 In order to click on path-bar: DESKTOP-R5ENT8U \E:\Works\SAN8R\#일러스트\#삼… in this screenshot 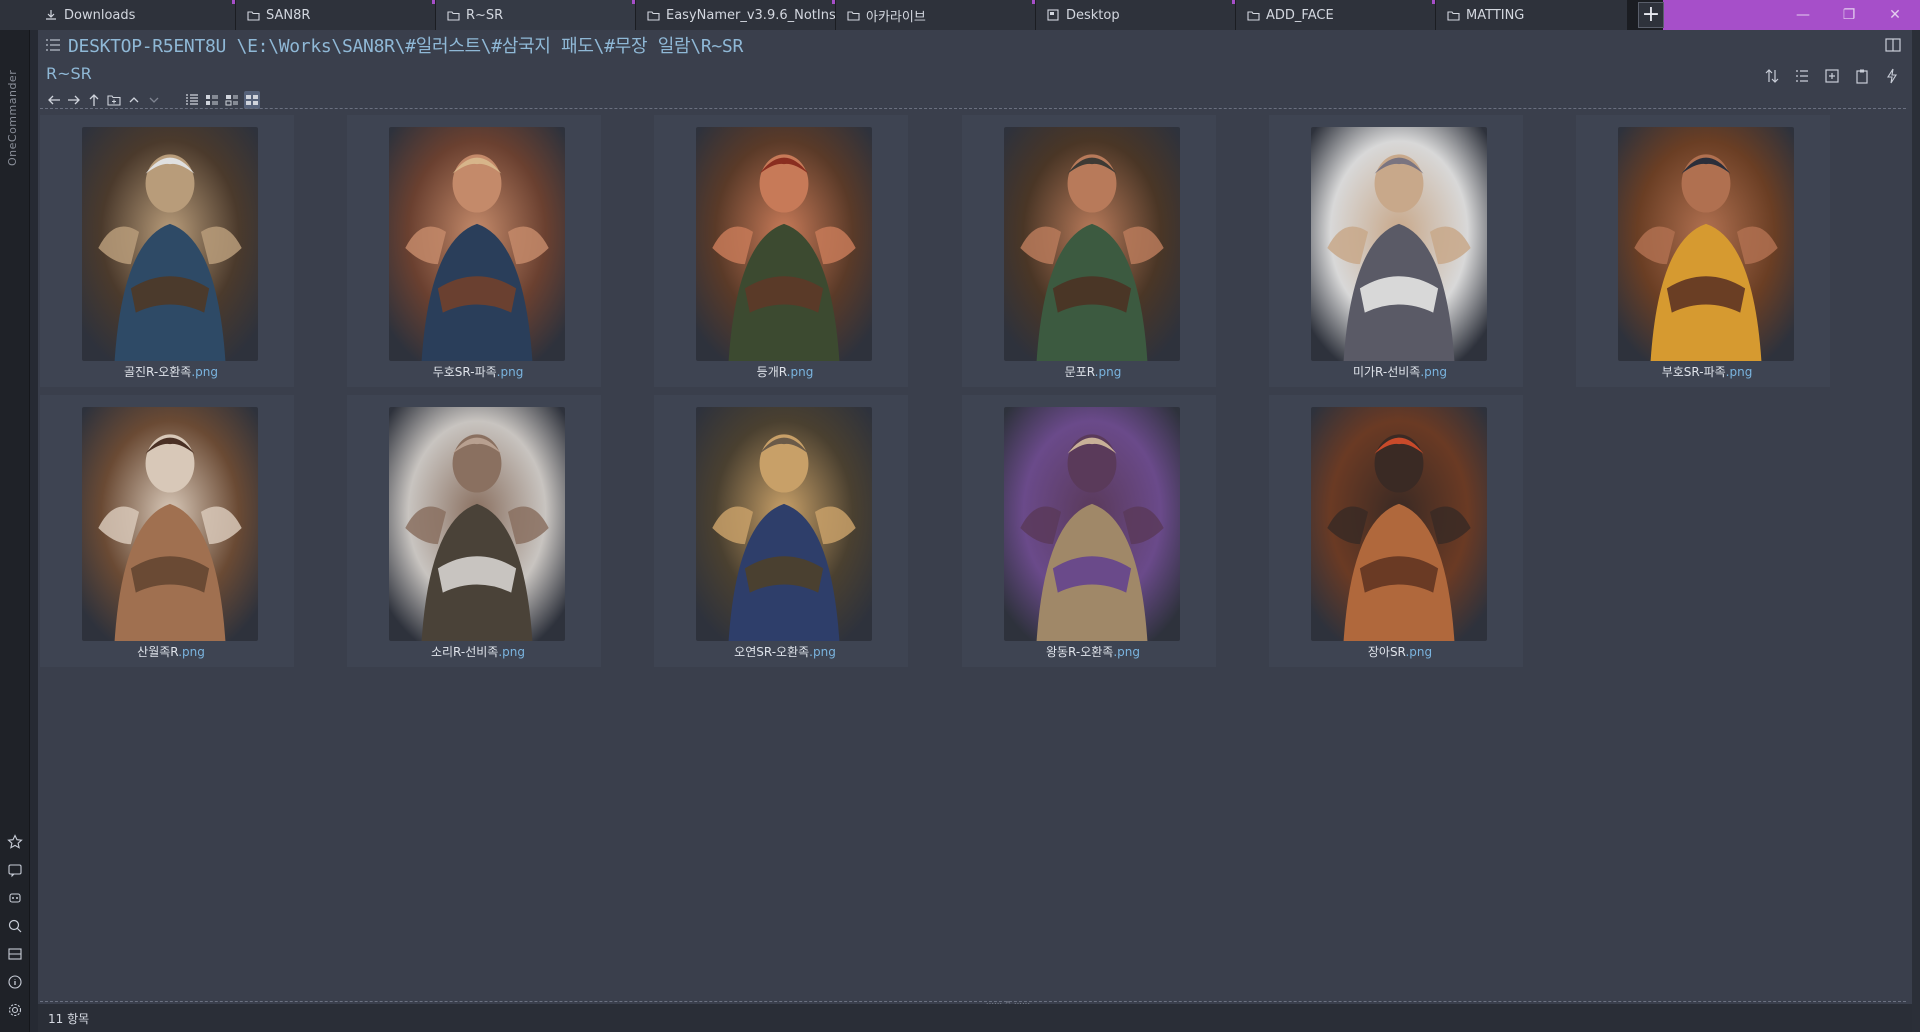, I will do `click(975, 45)`.